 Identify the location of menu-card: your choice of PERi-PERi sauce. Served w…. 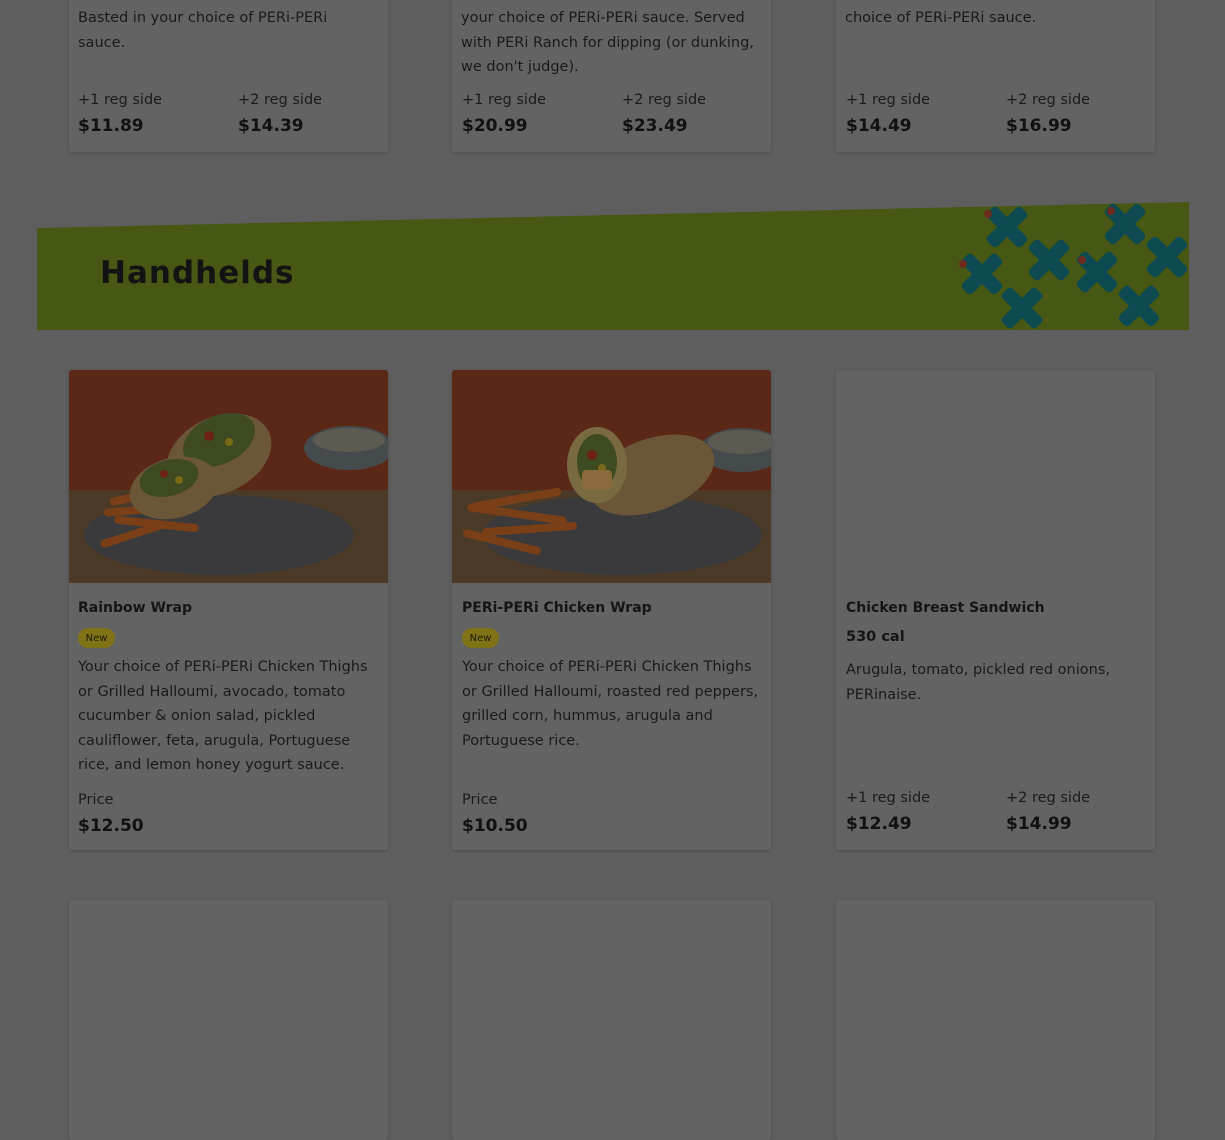
(611, 76).